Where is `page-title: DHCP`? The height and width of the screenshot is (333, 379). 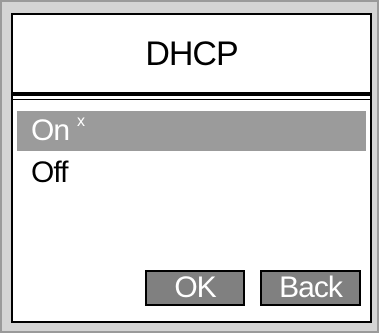
page-title: DHCP is located at coordinates (191, 53).